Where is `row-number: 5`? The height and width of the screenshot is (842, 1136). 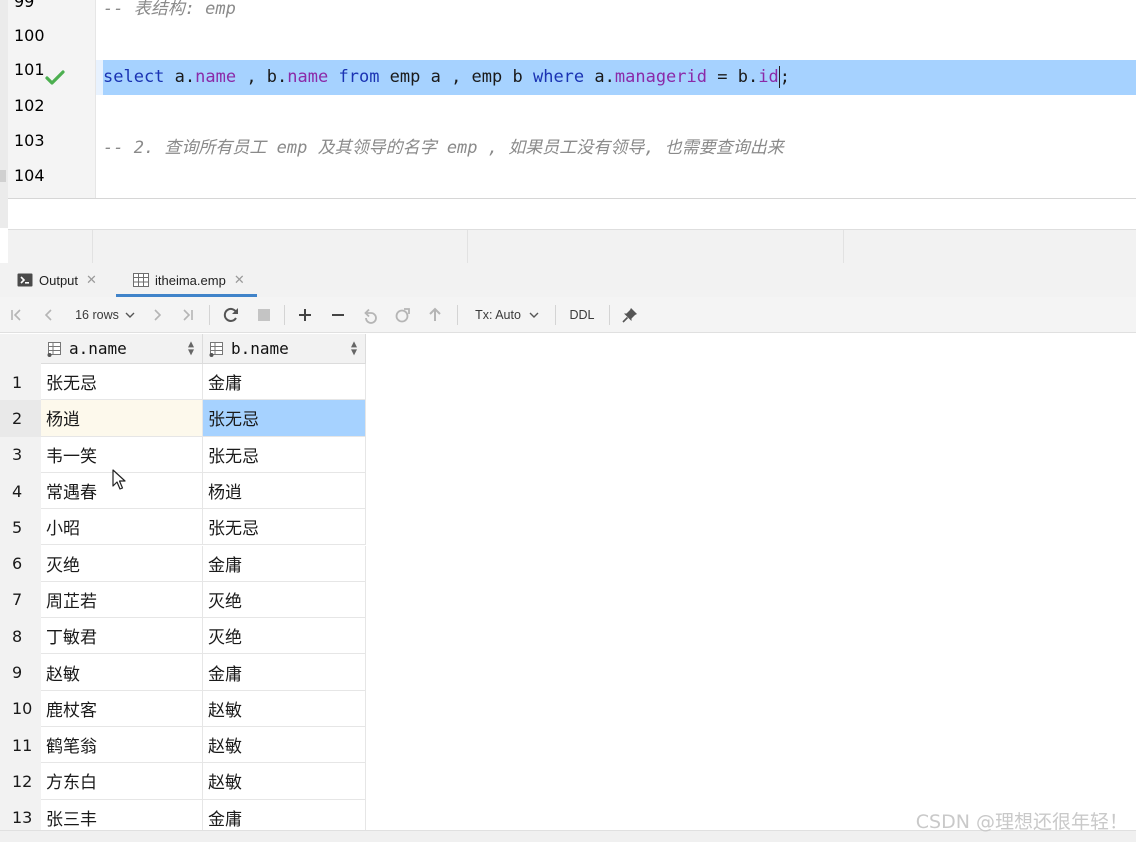 row-number: 5 is located at coordinates (20, 527).